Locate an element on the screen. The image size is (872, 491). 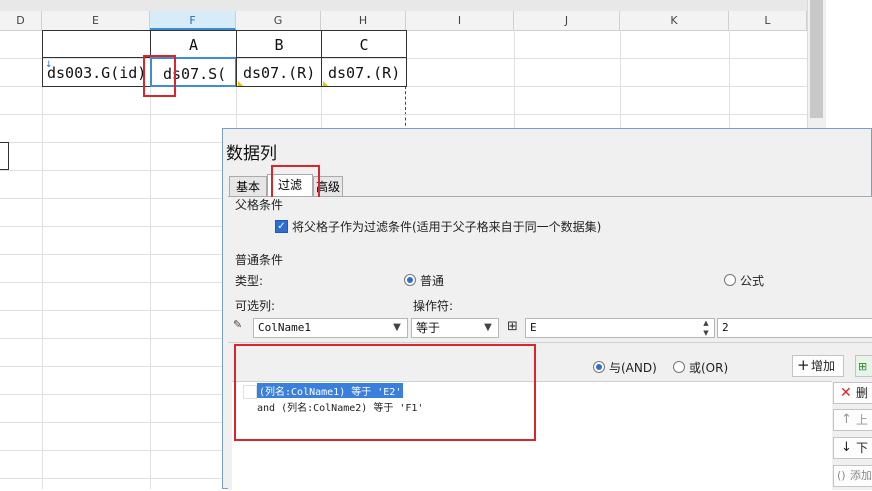
divider is located at coordinates (550, 342).